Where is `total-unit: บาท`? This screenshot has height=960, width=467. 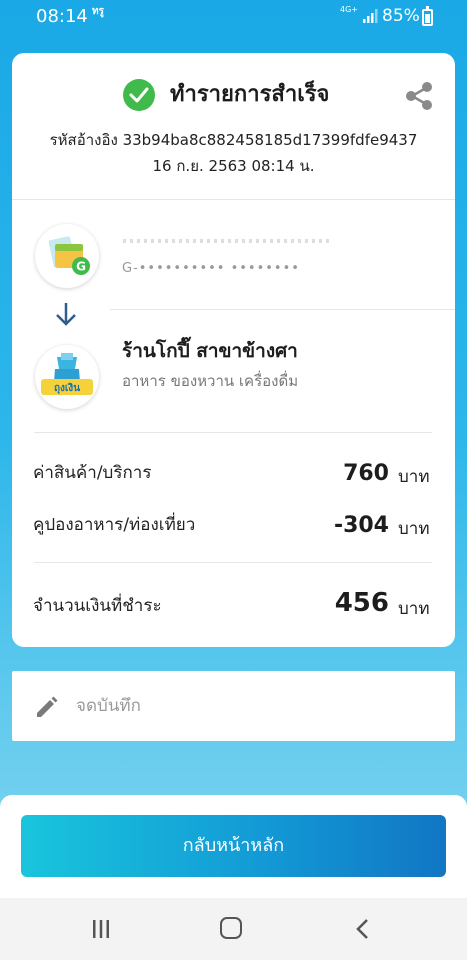
total-unit: บาท is located at coordinates (414, 609).